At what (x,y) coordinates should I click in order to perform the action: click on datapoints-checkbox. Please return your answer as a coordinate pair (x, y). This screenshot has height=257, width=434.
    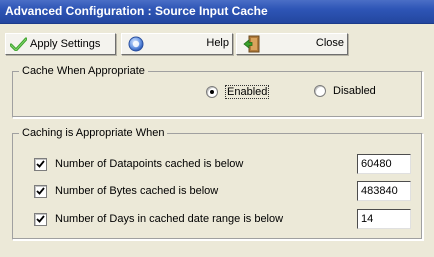
    Looking at the image, I should click on (40, 164).